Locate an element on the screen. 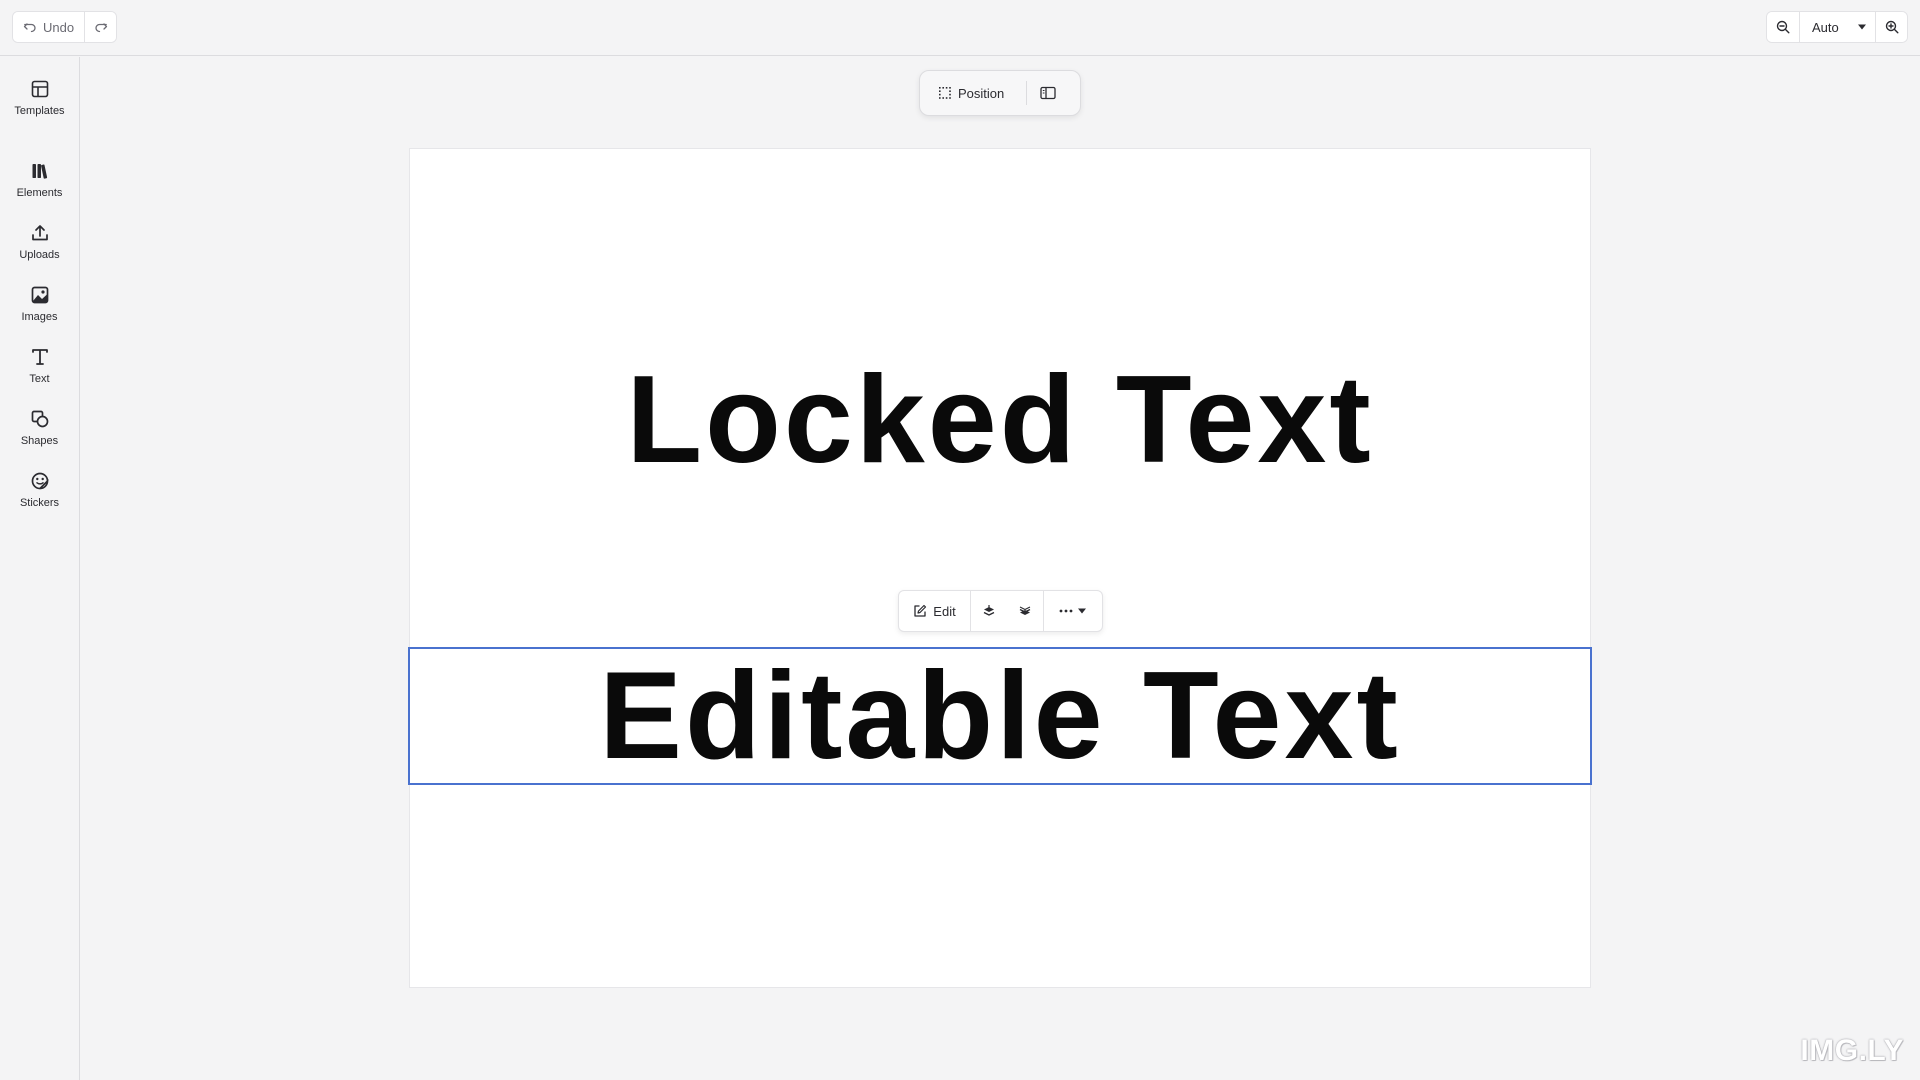 The width and height of the screenshot is (1920, 1080). canvas-bar: Position is located at coordinates (1000, 93).